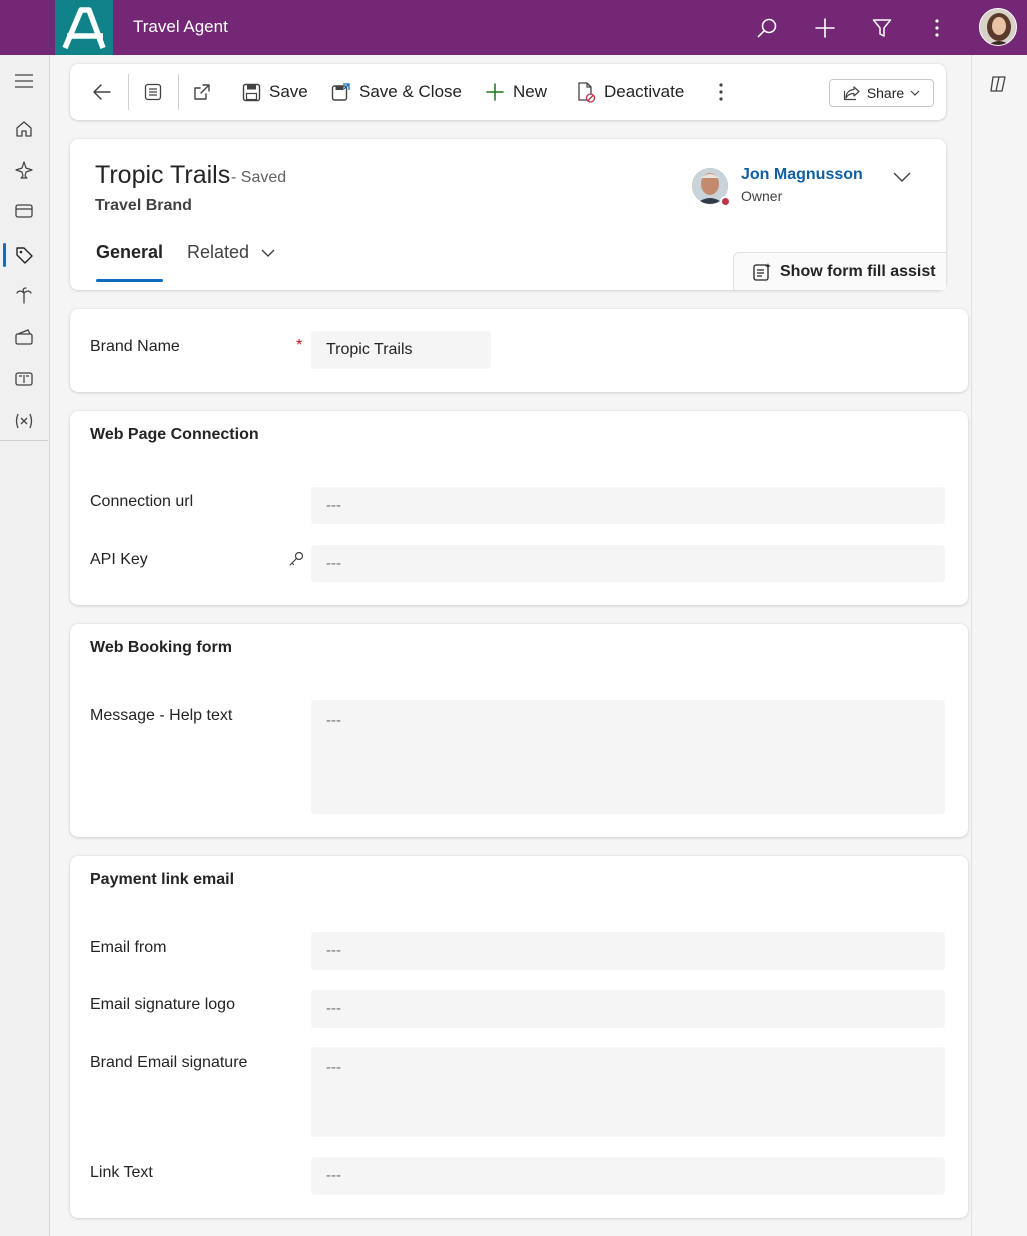 The width and height of the screenshot is (1027, 1236). Describe the element at coordinates (762, 196) in the screenshot. I see `owner-role: Owner` at that location.